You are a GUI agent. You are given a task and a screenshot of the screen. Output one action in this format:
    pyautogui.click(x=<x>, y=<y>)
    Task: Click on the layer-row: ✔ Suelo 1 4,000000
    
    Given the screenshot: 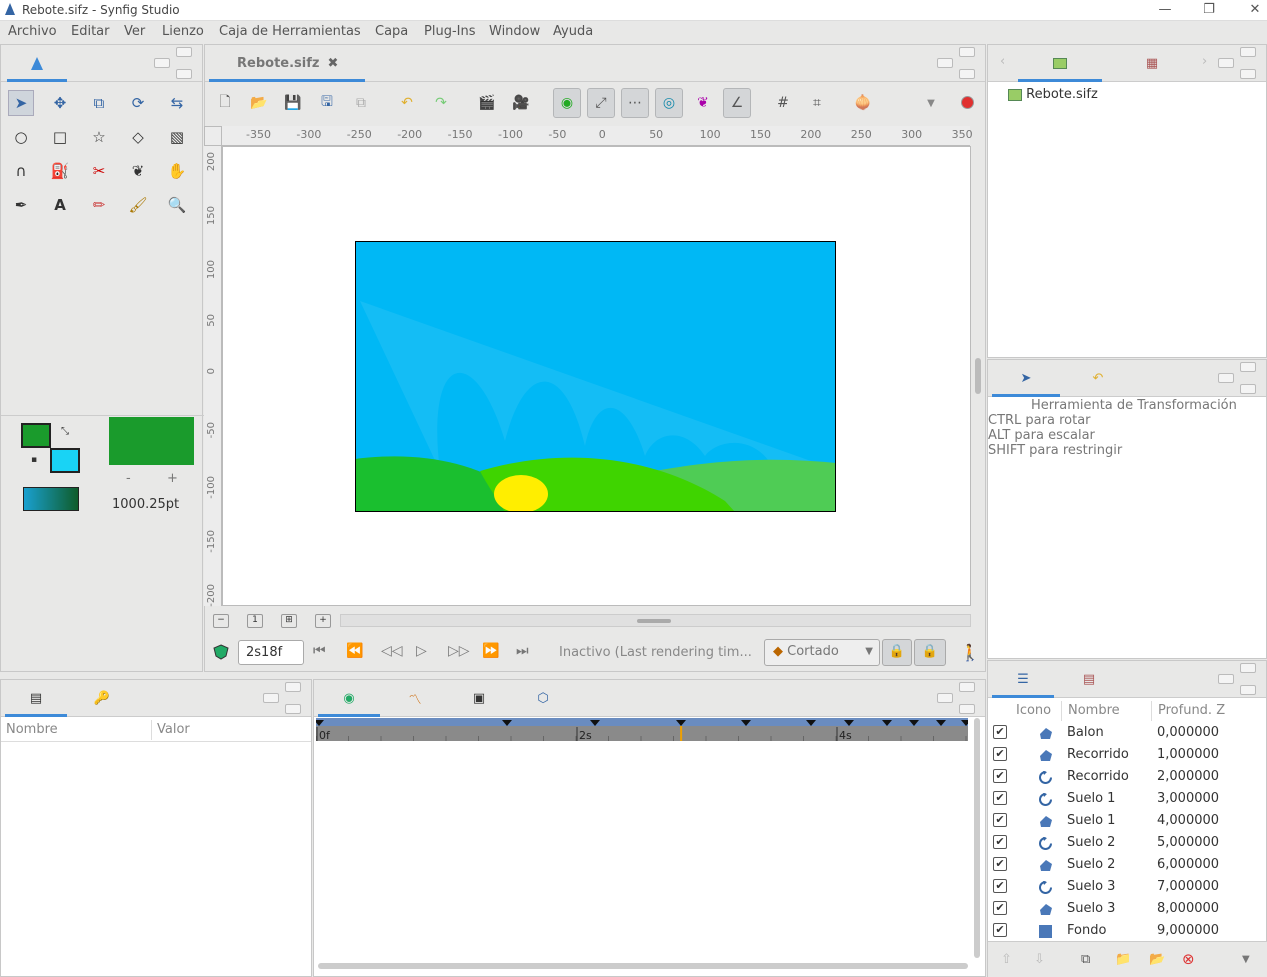 What is the action you would take?
    pyautogui.click(x=1127, y=821)
    